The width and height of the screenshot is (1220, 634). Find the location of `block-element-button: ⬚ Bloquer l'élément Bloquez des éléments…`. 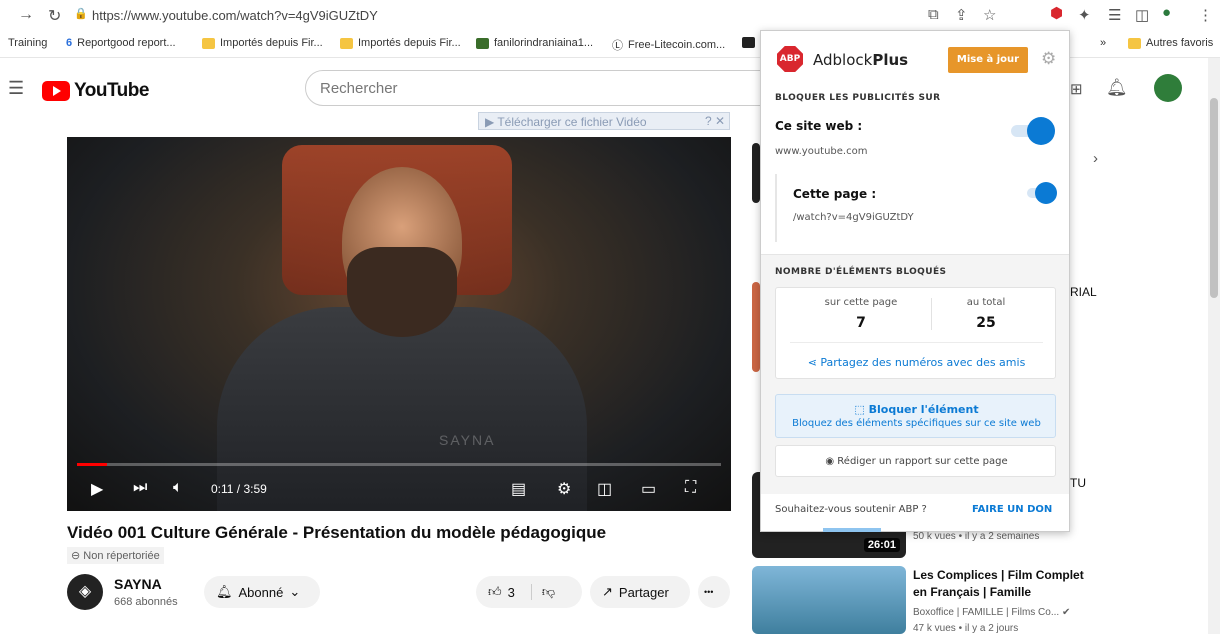

block-element-button: ⬚ Bloquer l'élément Bloquez des éléments… is located at coordinates (915, 416).